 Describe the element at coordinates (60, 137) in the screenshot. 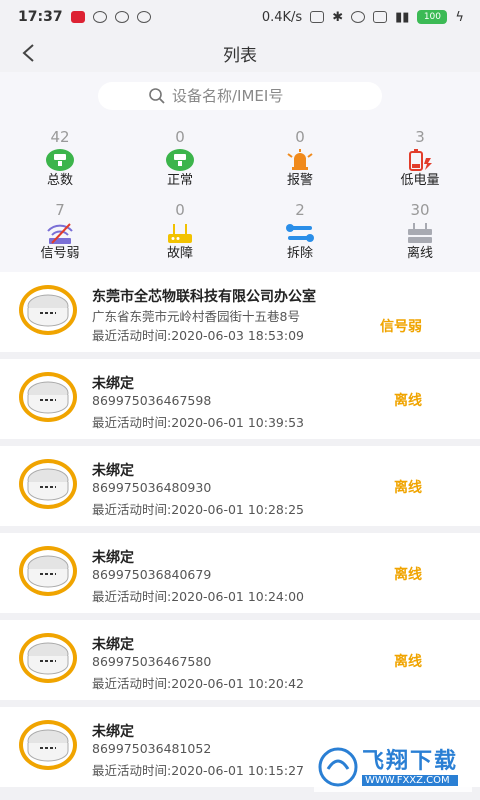

I see `stat-count: 42` at that location.